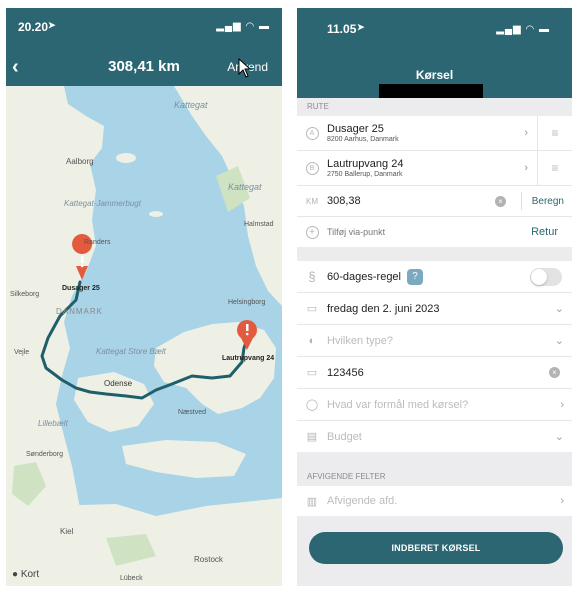 The image size is (572, 589). Describe the element at coordinates (79, 311) in the screenshot. I see `map-label-danmark: DANMARK` at that location.